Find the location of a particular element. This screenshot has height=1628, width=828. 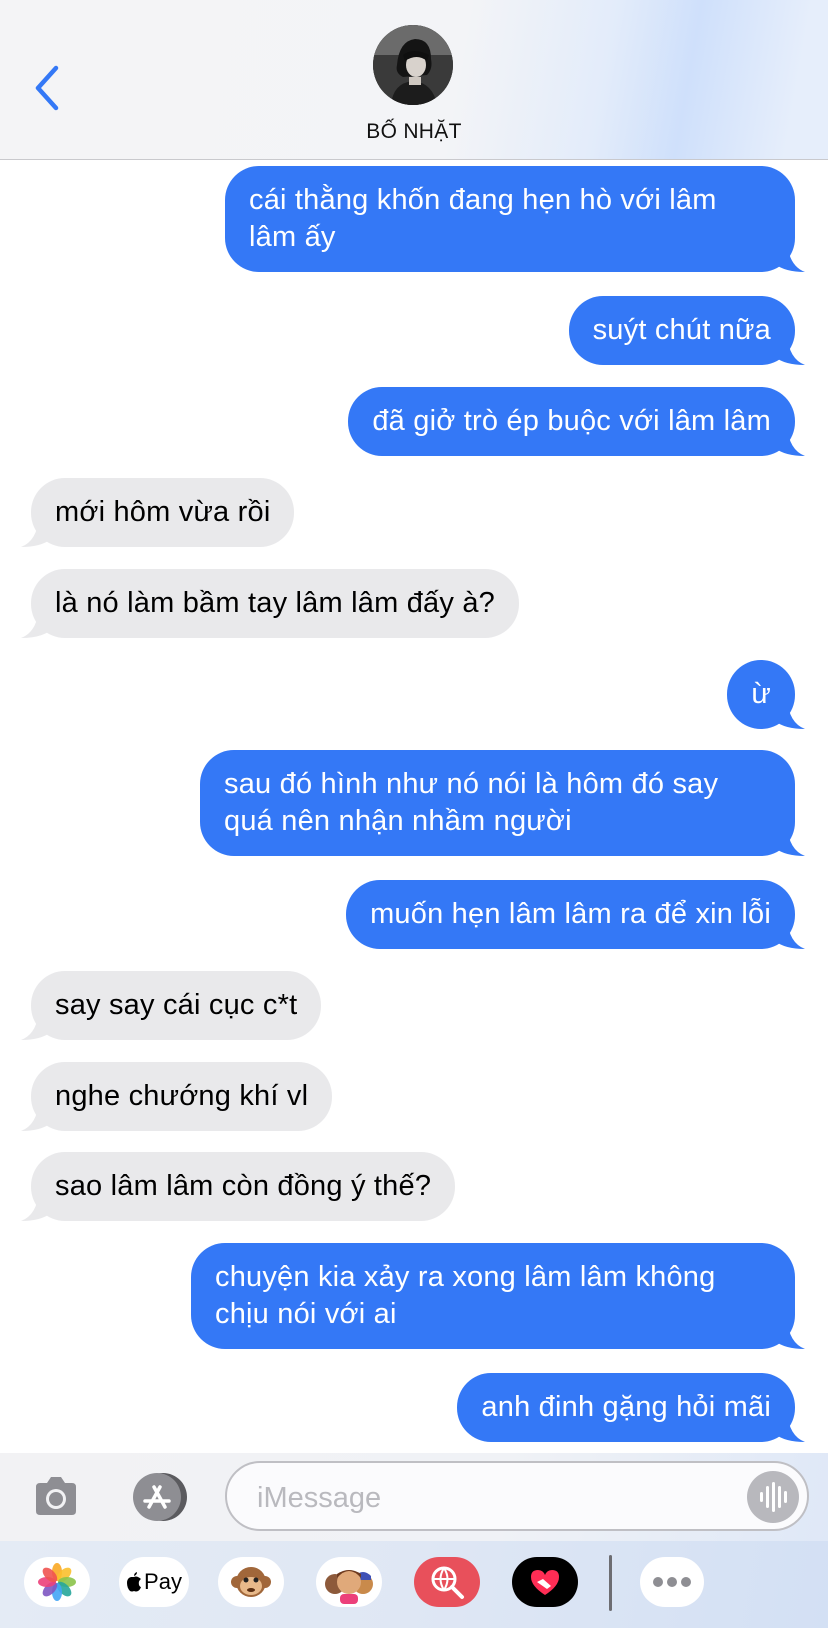

digital-touch-button is located at coordinates (545, 1582).